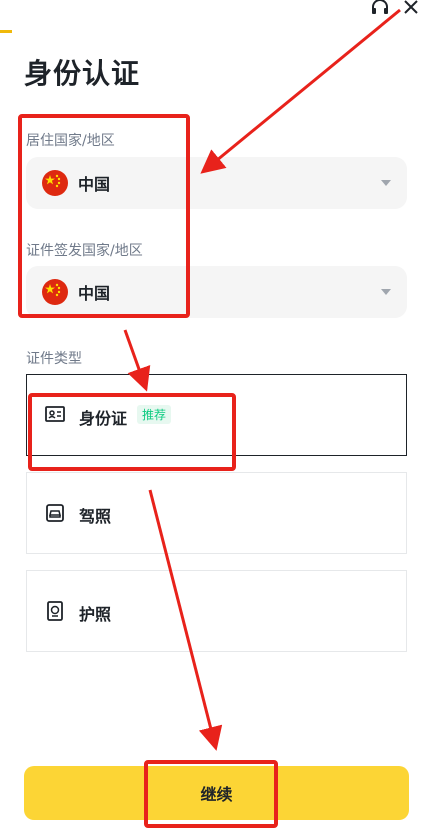  Describe the element at coordinates (137, 360) in the screenshot. I see `arrow-to-id-card` at that location.